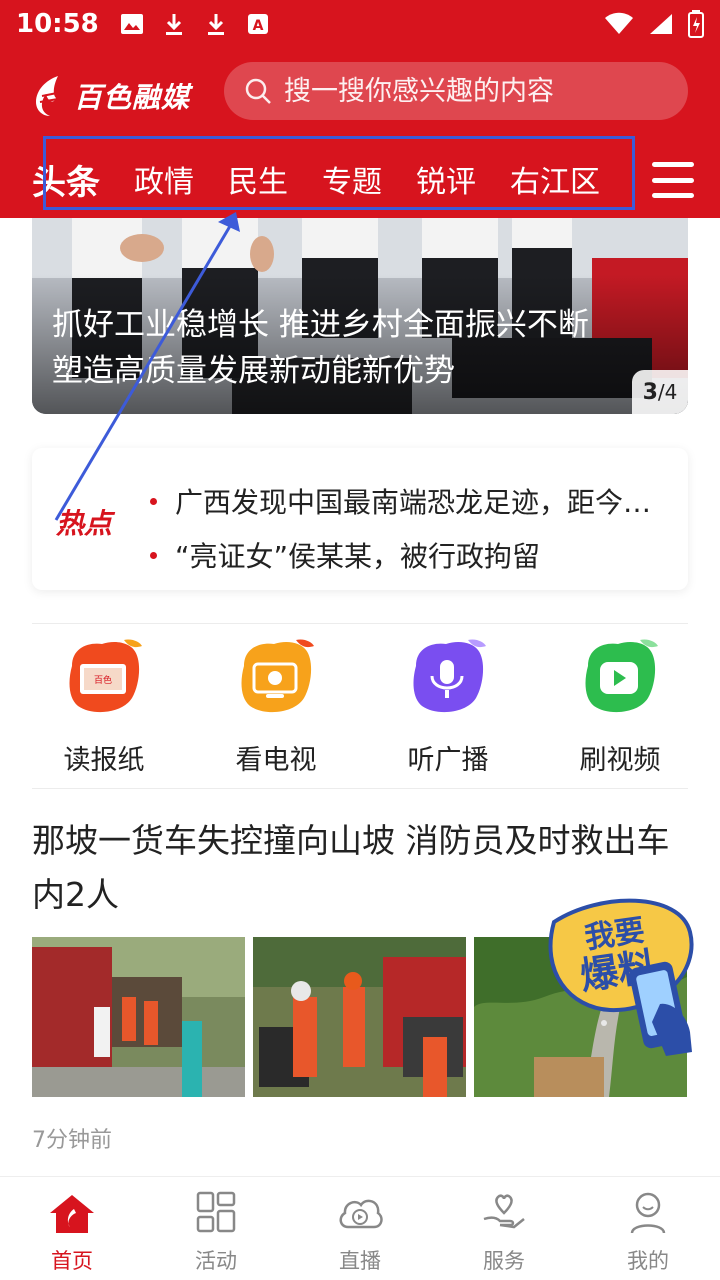 The image size is (720, 1280). I want to click on nav-label: 直播, so click(360, 1261).